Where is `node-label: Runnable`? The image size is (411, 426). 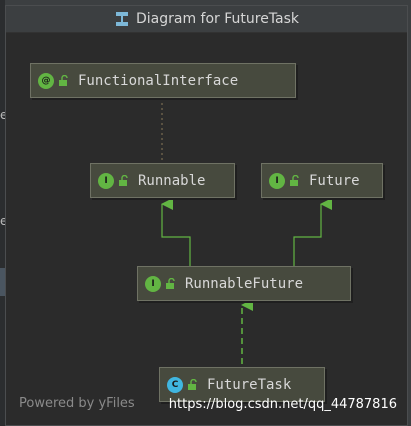
node-label: Runnable is located at coordinates (172, 180).